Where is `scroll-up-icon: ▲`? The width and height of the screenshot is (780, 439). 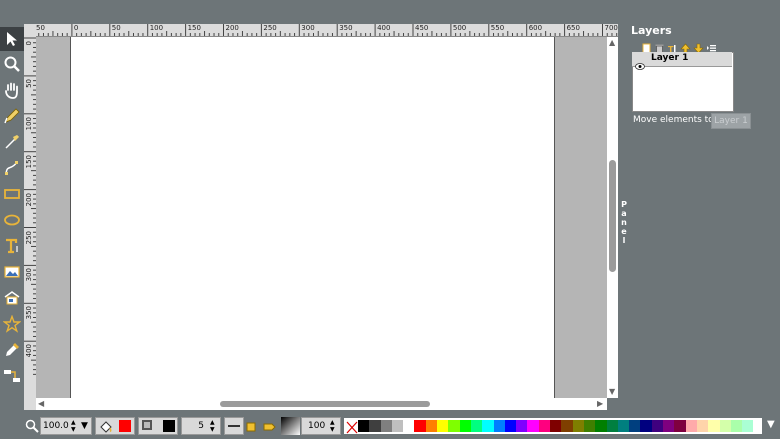 scroll-up-icon: ▲ is located at coordinates (612, 43).